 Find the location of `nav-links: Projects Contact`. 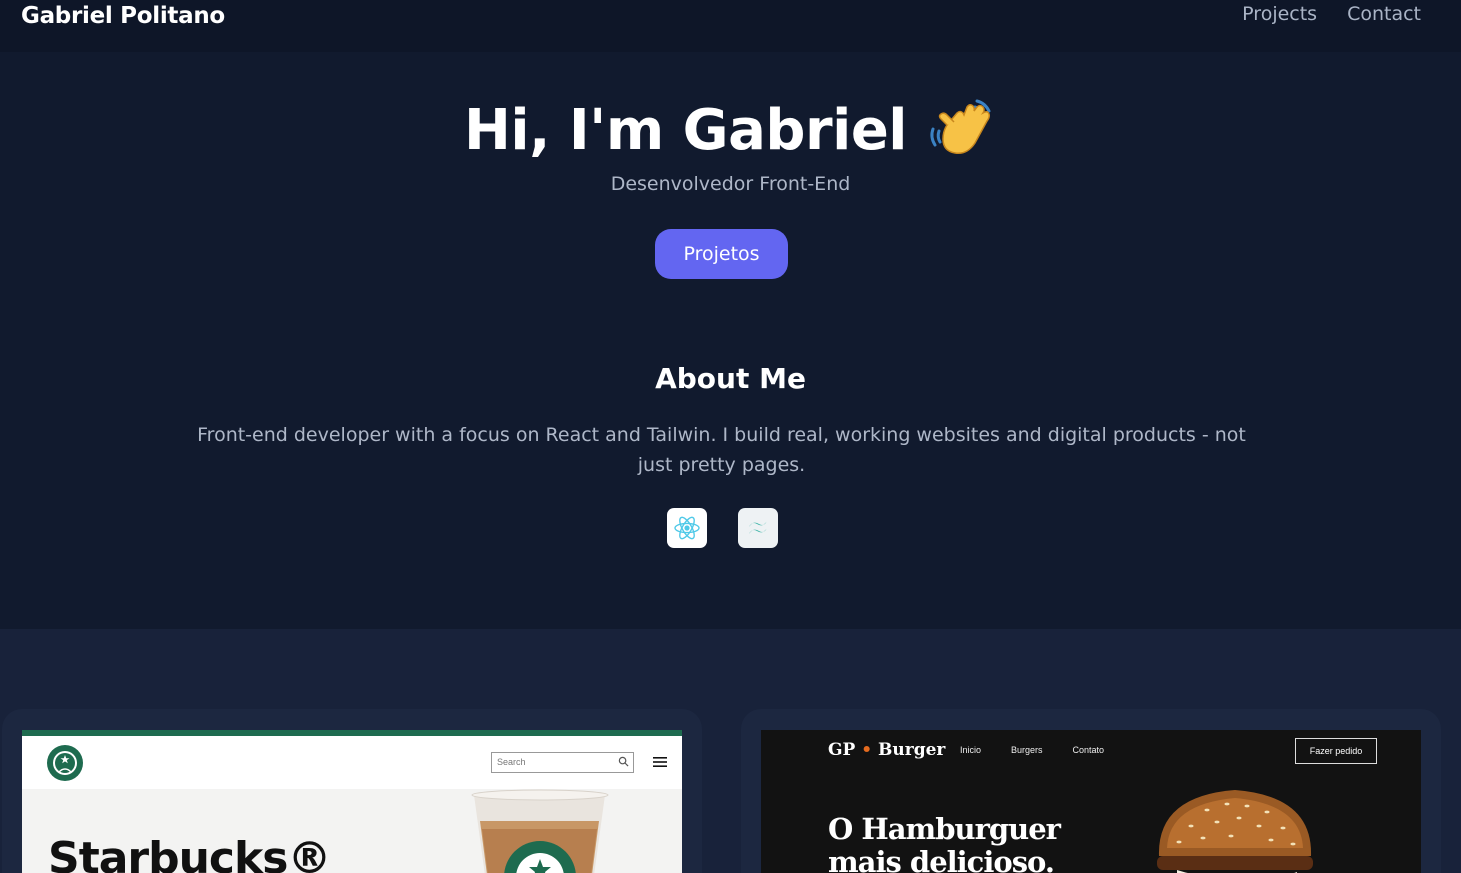

nav-links: Projects Contact is located at coordinates (1331, 14).